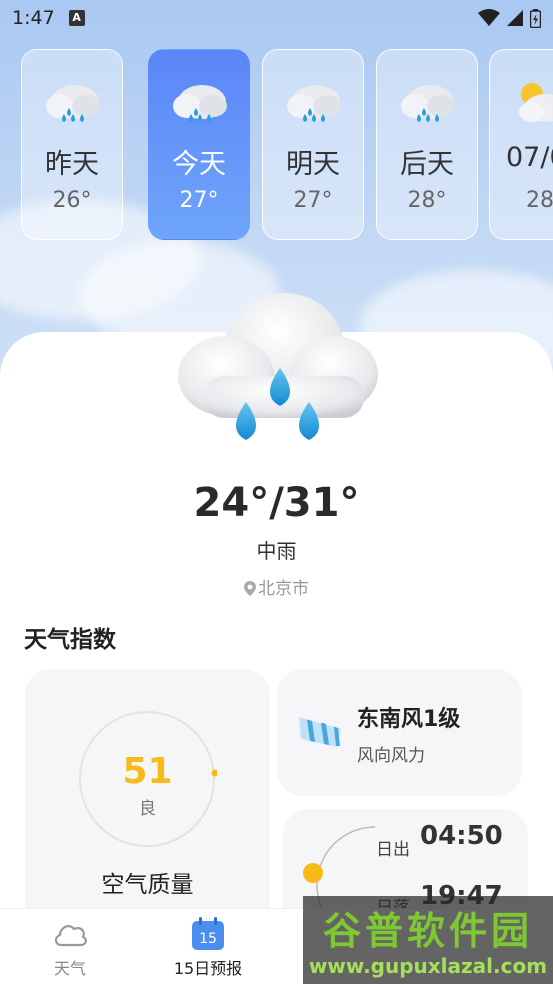  I want to click on watermark-title: 谷普软件园, so click(427, 931).